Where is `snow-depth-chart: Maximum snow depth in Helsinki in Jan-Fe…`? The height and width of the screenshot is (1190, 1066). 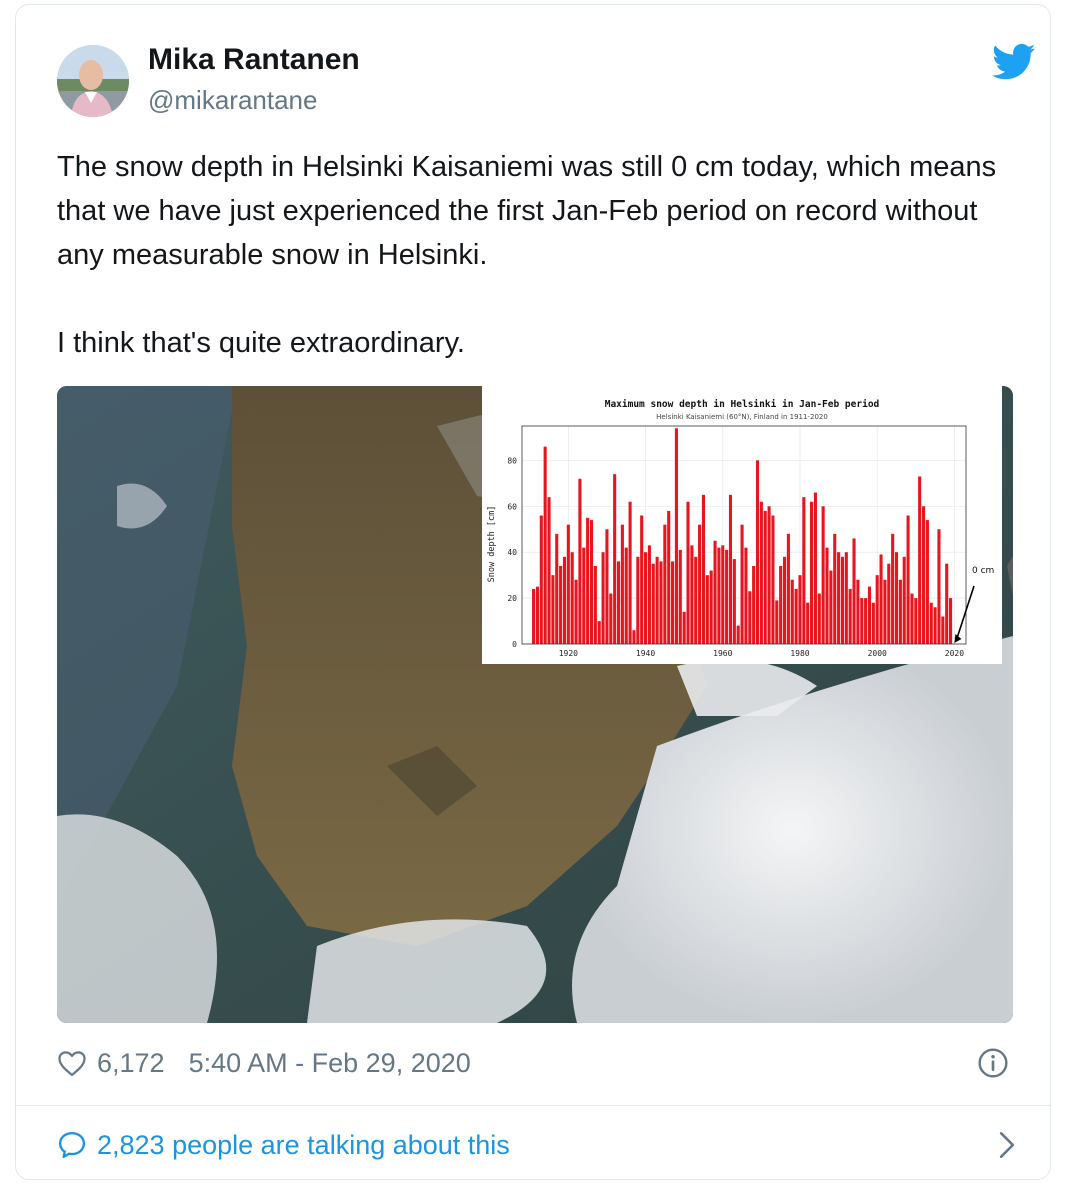
snow-depth-chart: Maximum snow depth in Helsinki in Jan-Fe… is located at coordinates (742, 525).